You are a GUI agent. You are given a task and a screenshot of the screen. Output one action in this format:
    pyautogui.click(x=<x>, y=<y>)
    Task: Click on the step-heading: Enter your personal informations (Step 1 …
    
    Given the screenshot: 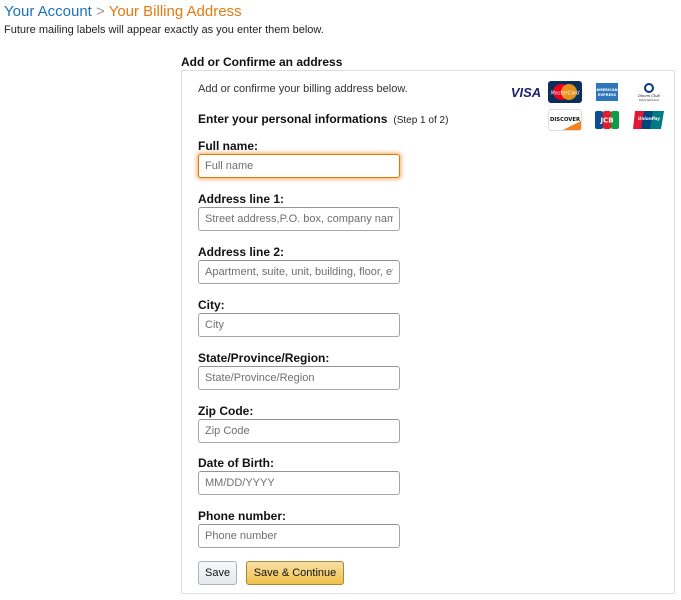 What is the action you would take?
    pyautogui.click(x=323, y=119)
    